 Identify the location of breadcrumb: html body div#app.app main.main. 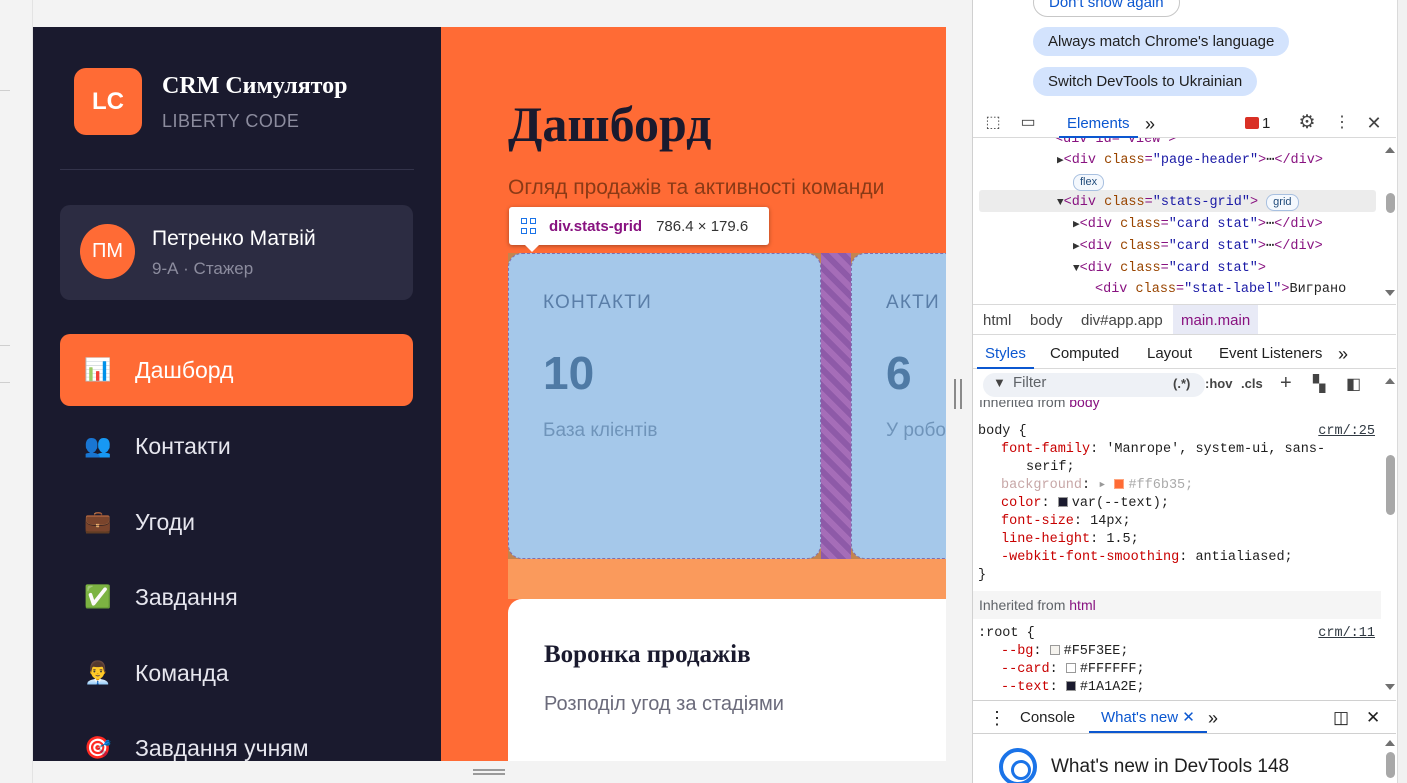
(1184, 319).